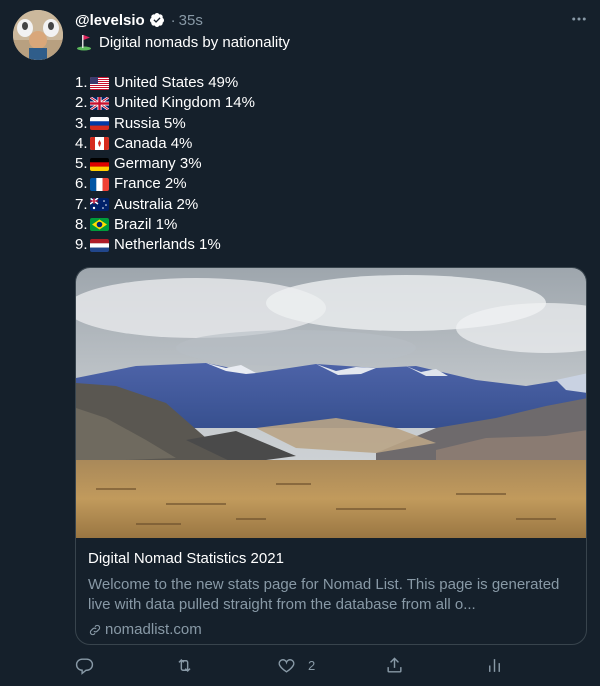 Image resolution: width=600 pixels, height=686 pixels. I want to click on golf-flag-icon, so click(84, 43).